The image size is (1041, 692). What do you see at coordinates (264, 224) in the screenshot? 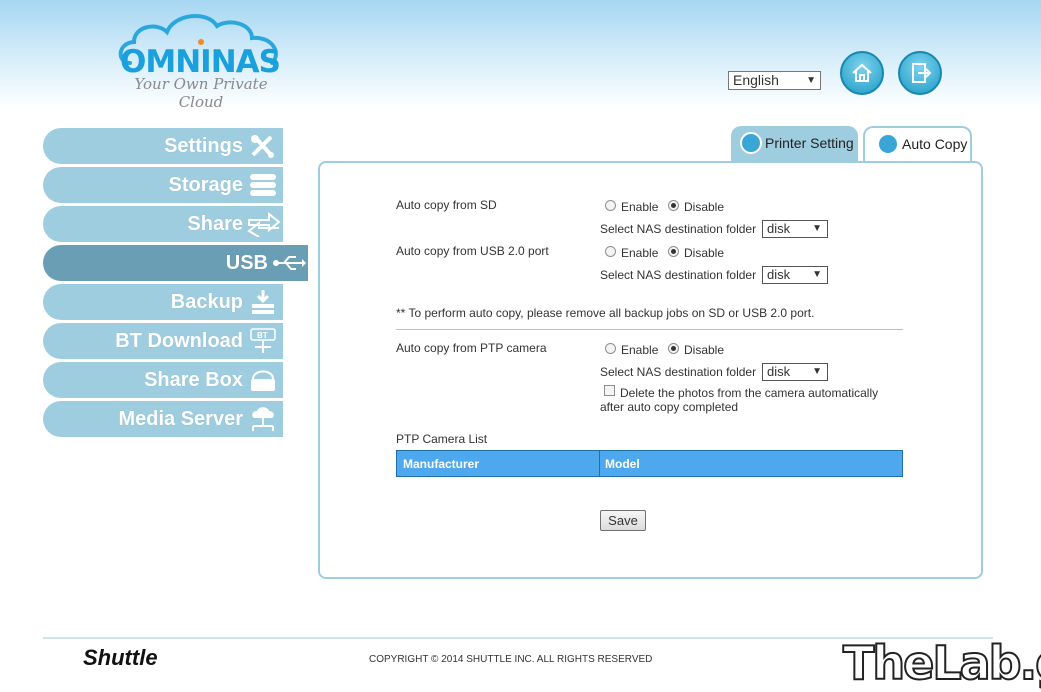
I see `share-arrows-icon` at bounding box center [264, 224].